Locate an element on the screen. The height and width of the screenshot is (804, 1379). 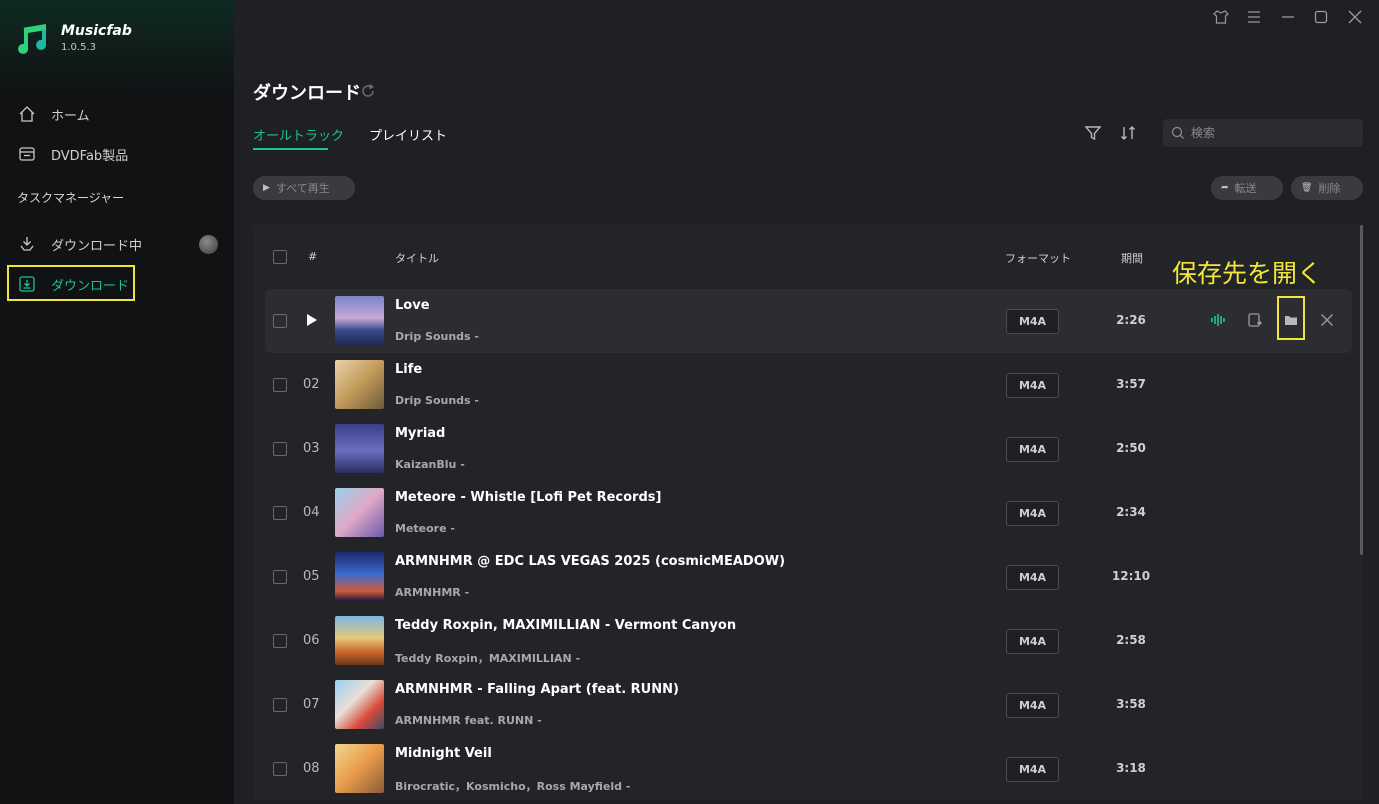
sidebar-item-label: ホーム is located at coordinates (70, 116).